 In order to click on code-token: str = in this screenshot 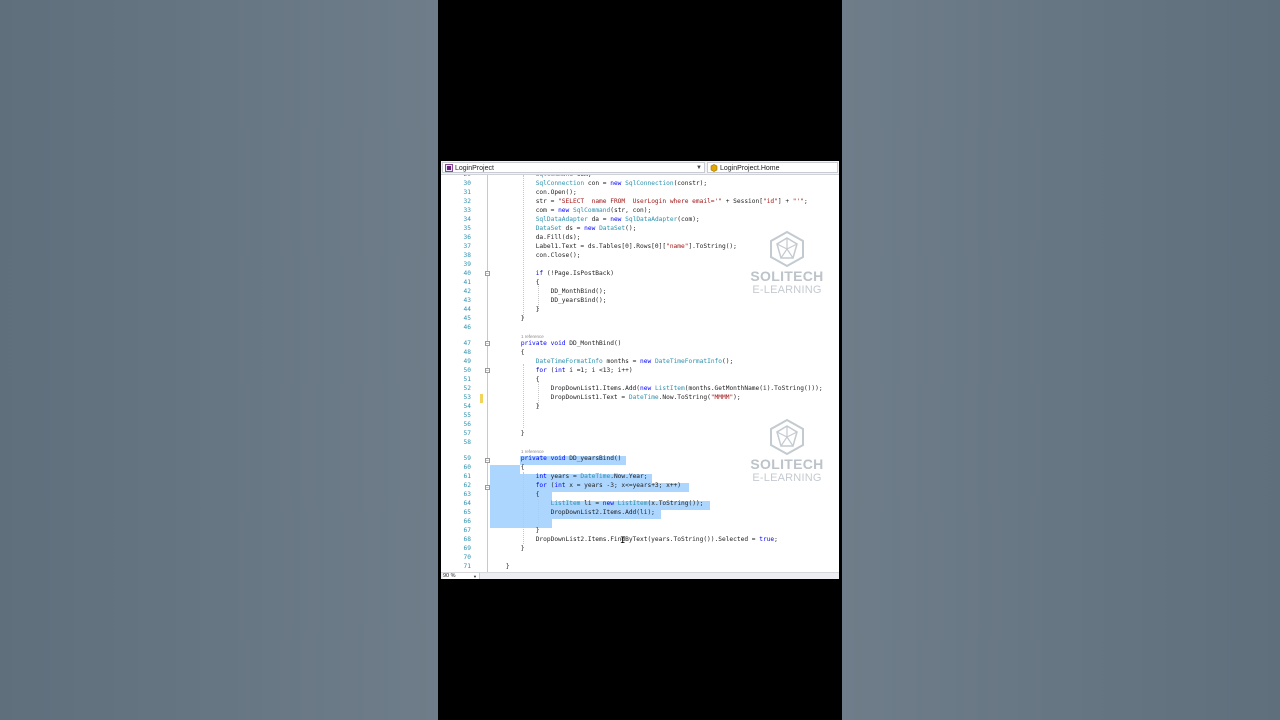, I will do `click(525, 201)`.